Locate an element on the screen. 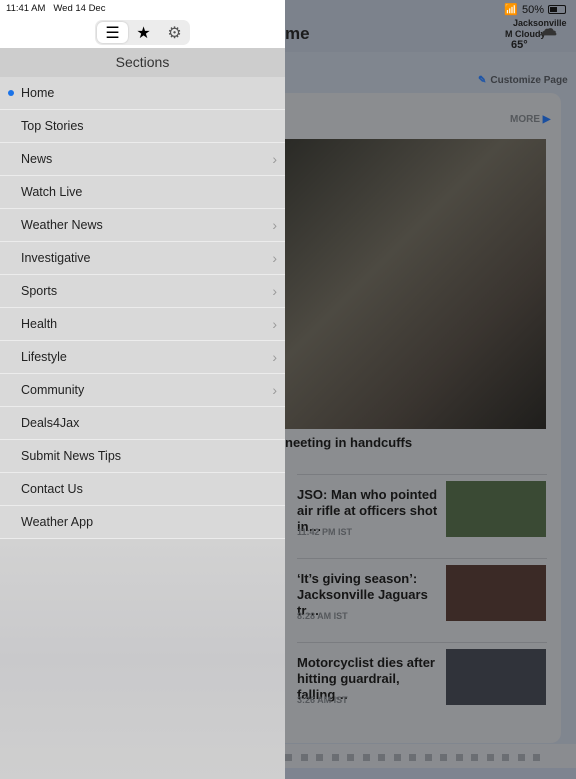  star-icon: ★ is located at coordinates (143, 32).